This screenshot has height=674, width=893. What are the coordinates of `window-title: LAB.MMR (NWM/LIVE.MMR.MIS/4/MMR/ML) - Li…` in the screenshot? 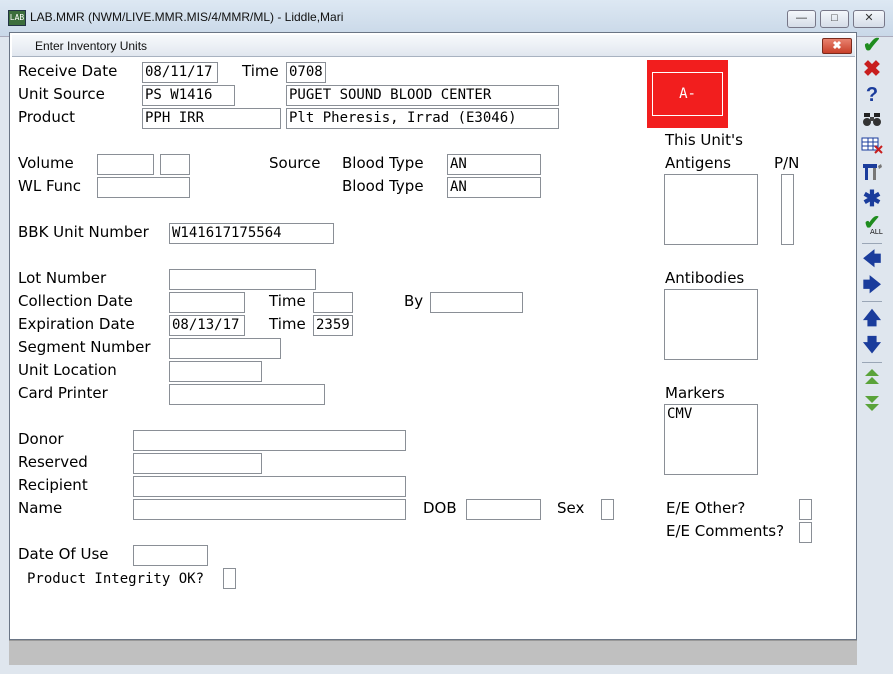 It's located at (187, 17).